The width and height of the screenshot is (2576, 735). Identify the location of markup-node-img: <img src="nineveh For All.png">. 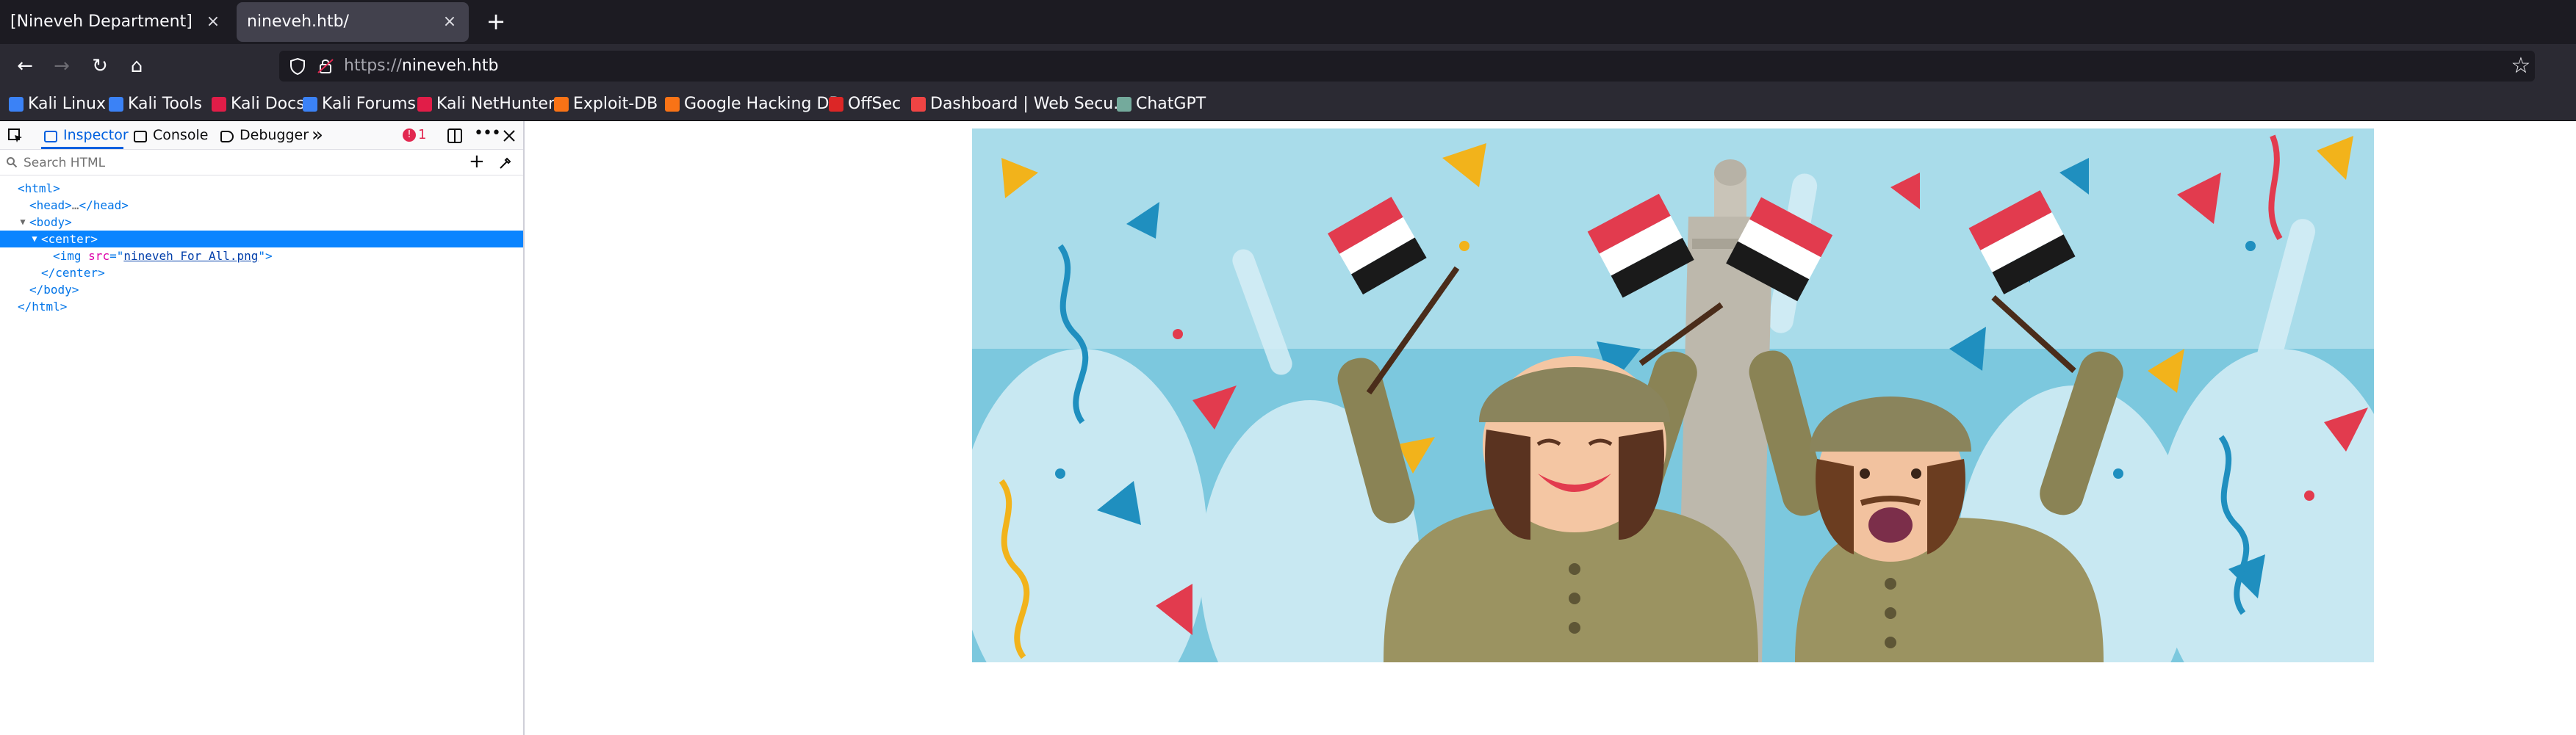
(261, 256).